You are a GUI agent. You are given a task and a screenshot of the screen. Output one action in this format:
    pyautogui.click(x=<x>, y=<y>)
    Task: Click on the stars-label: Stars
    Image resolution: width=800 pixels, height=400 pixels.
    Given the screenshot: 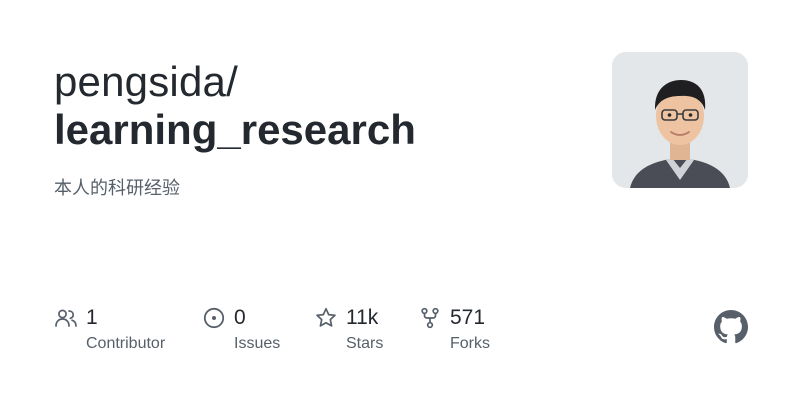 What is the action you would take?
    pyautogui.click(x=365, y=343)
    